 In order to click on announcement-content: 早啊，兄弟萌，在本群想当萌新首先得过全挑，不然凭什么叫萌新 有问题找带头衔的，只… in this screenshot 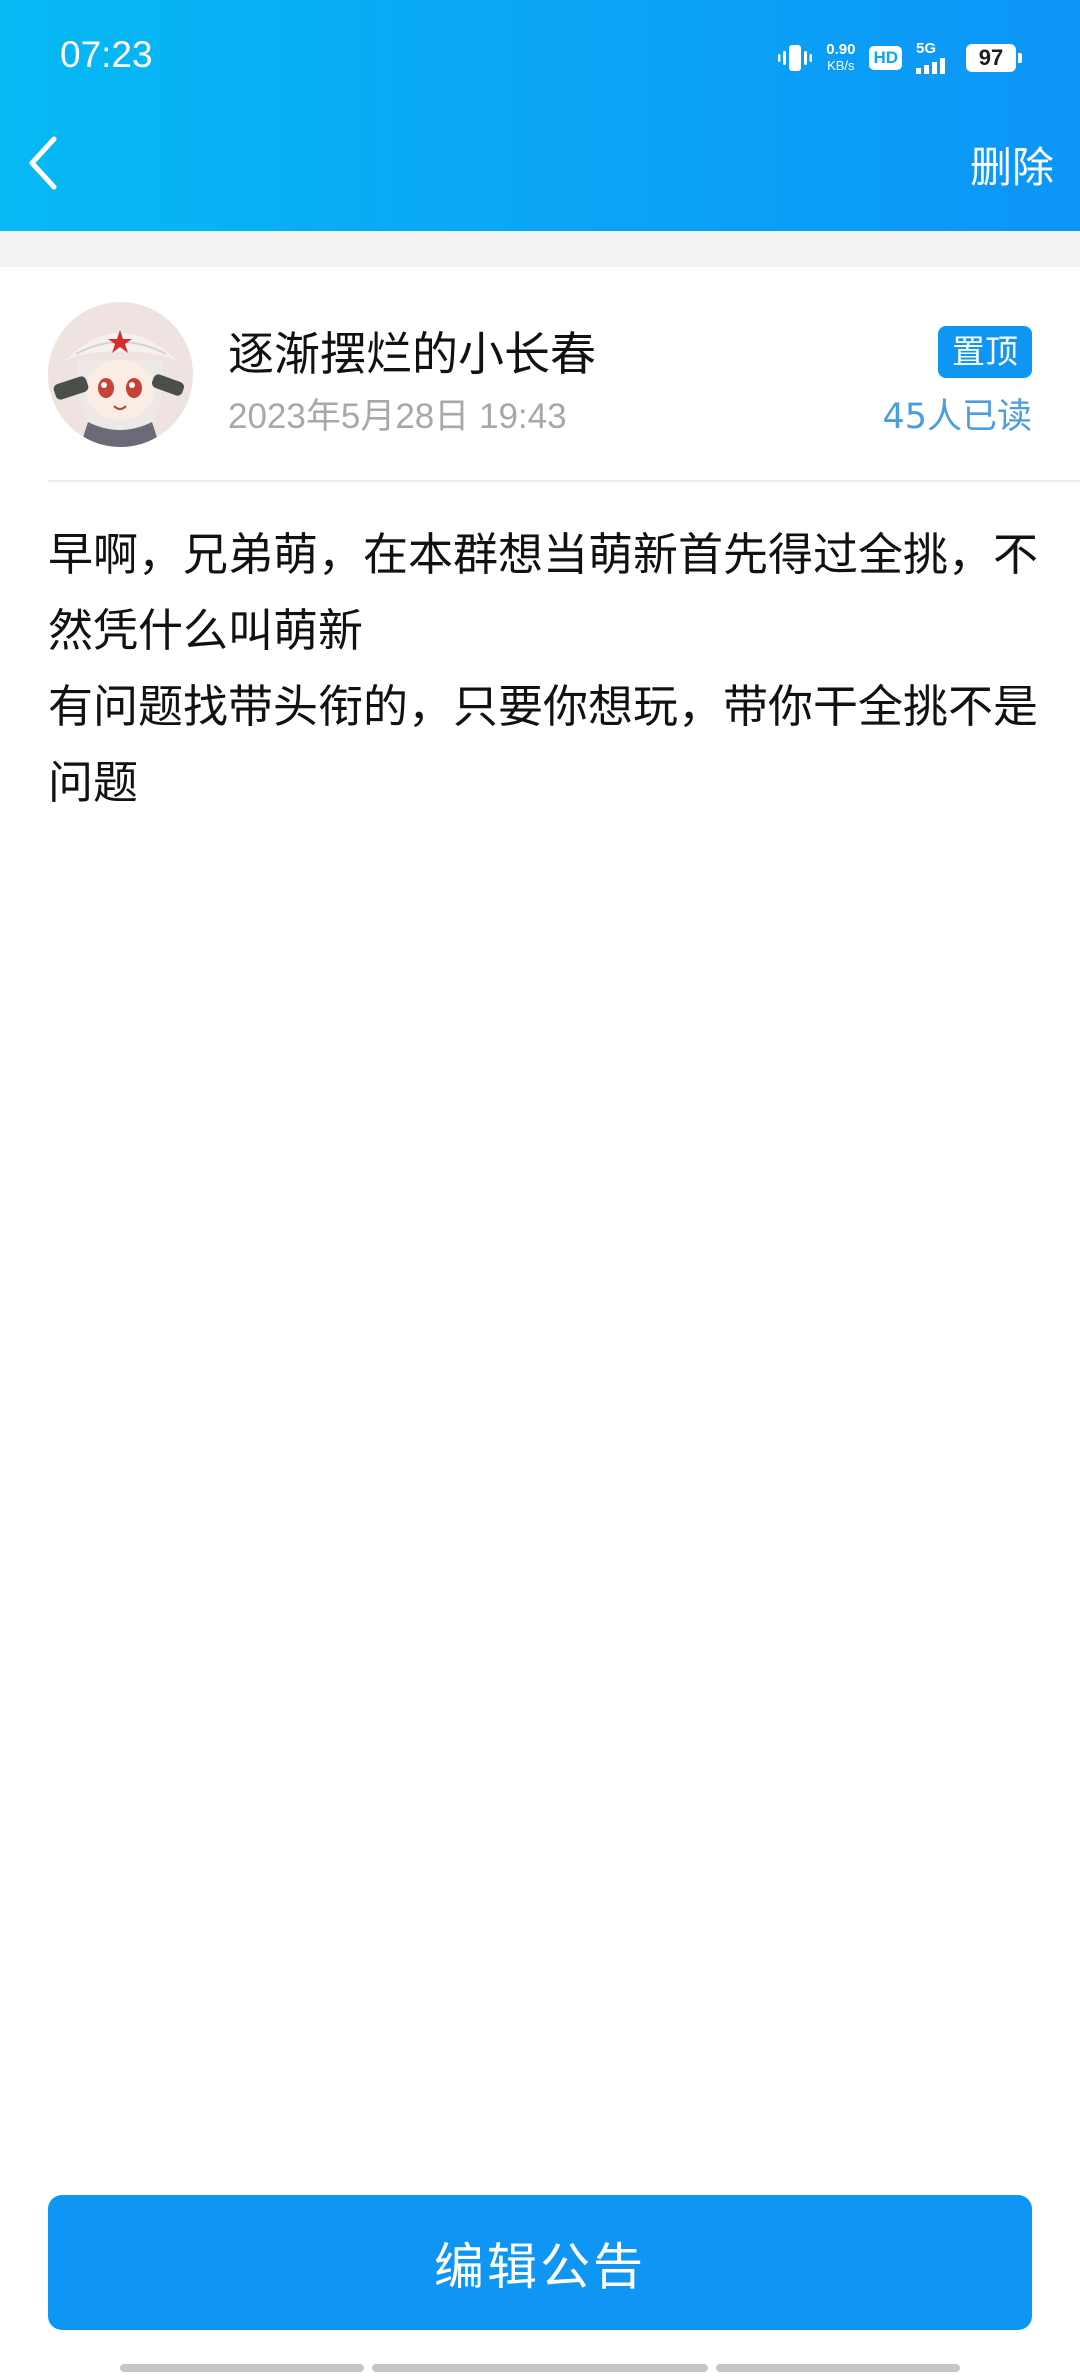, I will do `click(543, 669)`.